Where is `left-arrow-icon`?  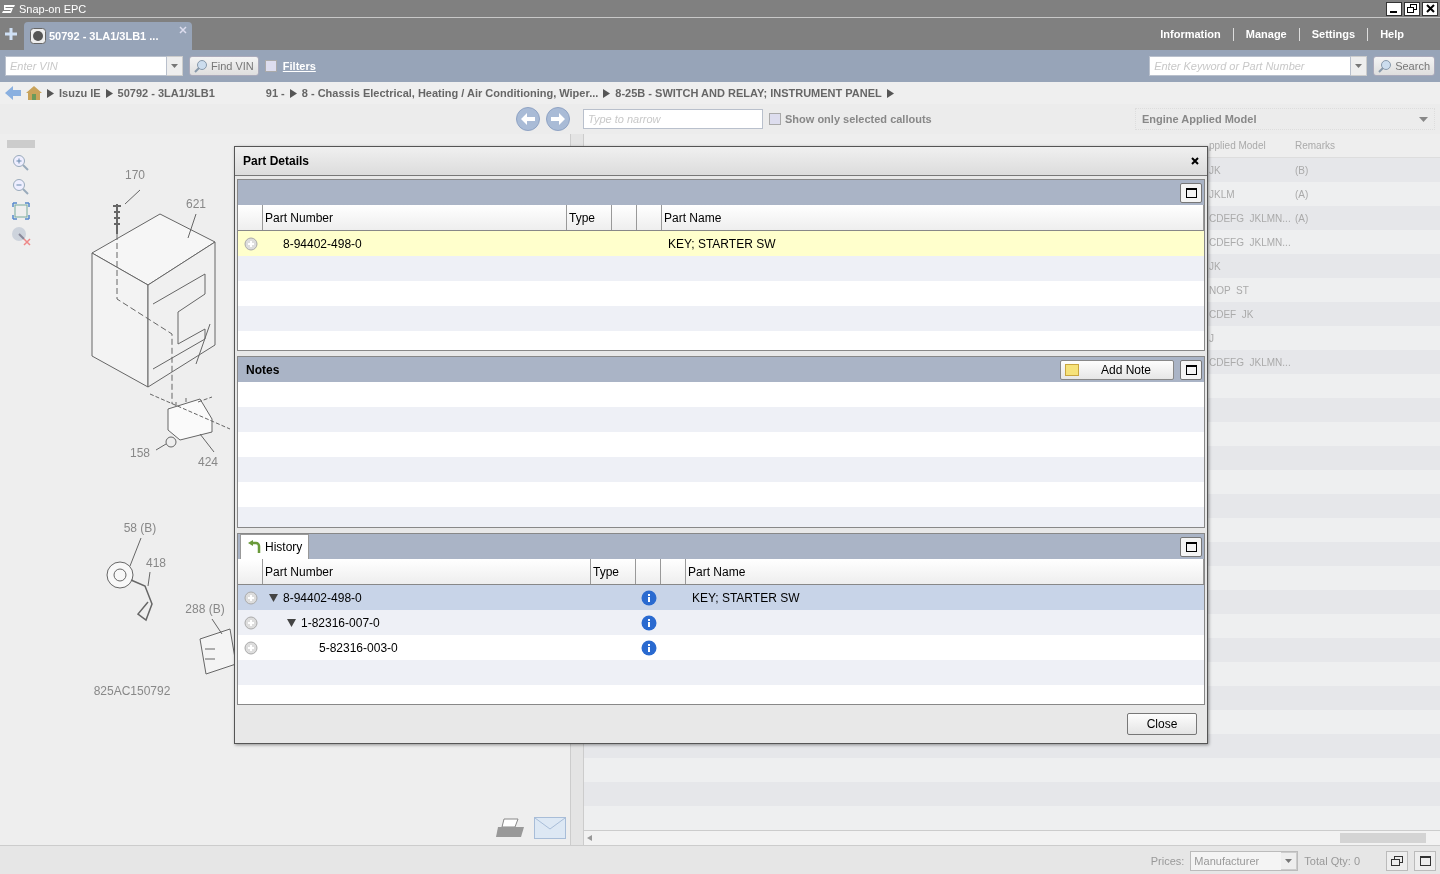 left-arrow-icon is located at coordinates (528, 119).